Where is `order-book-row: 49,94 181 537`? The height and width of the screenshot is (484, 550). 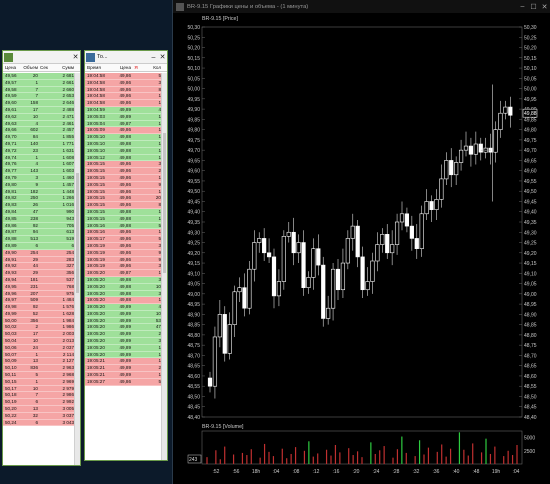
order-book-row: 49,94 181 537 is located at coordinates (38, 280).